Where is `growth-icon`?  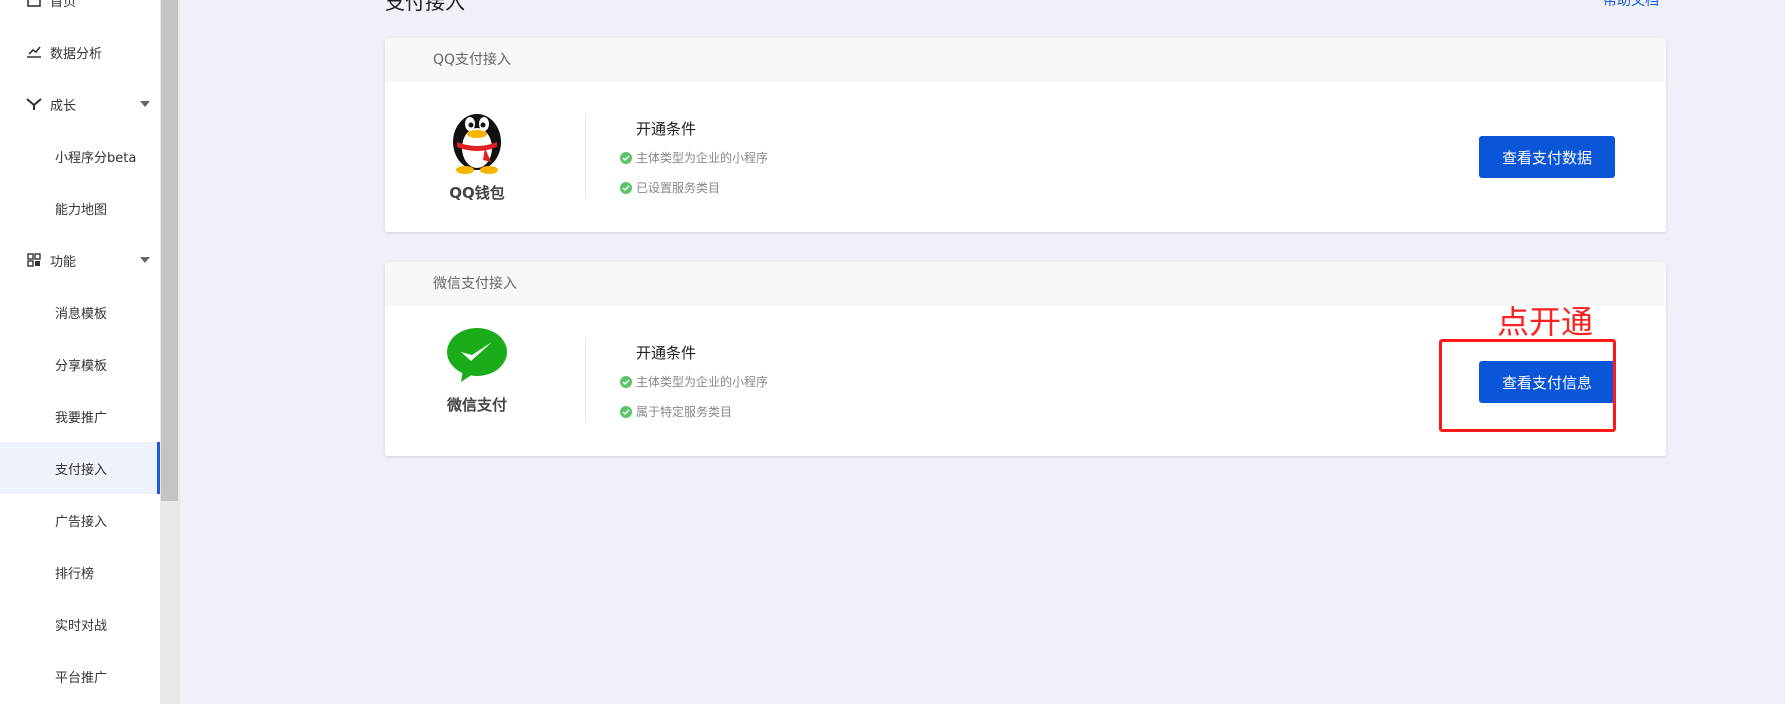
growth-icon is located at coordinates (34, 104).